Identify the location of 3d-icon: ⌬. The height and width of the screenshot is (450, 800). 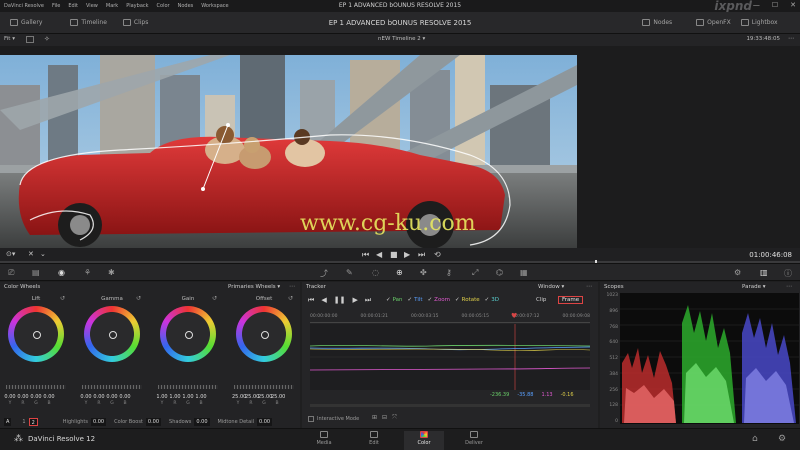
(499, 272).